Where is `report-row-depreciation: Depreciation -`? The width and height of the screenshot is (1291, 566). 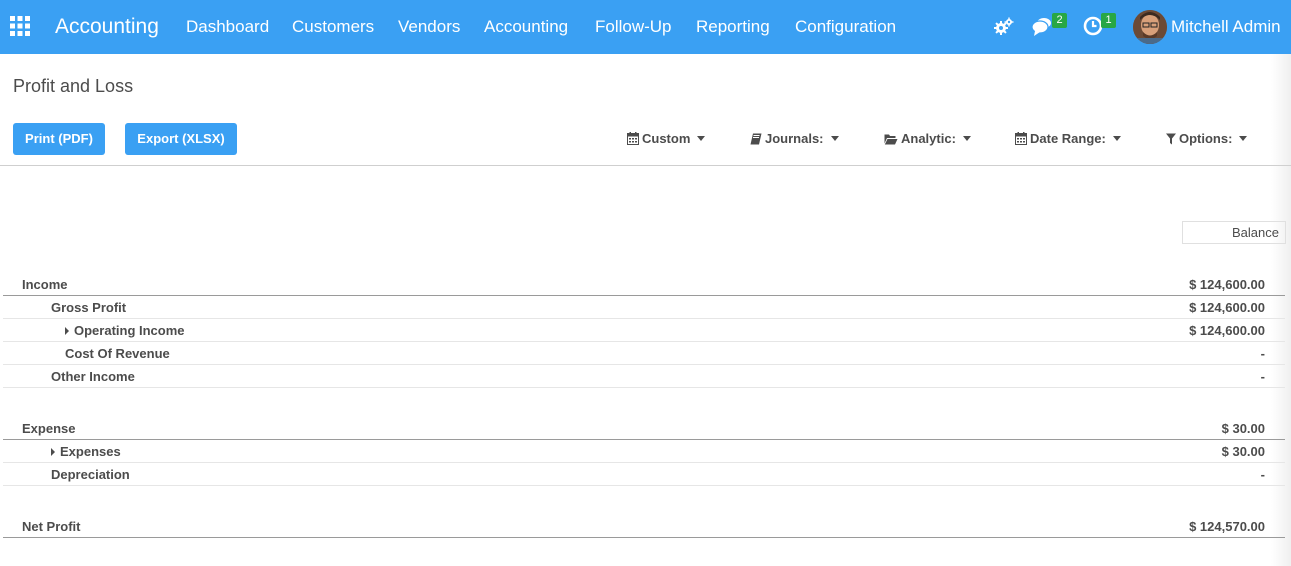
report-row-depreciation: Depreciation - is located at coordinates (644, 474).